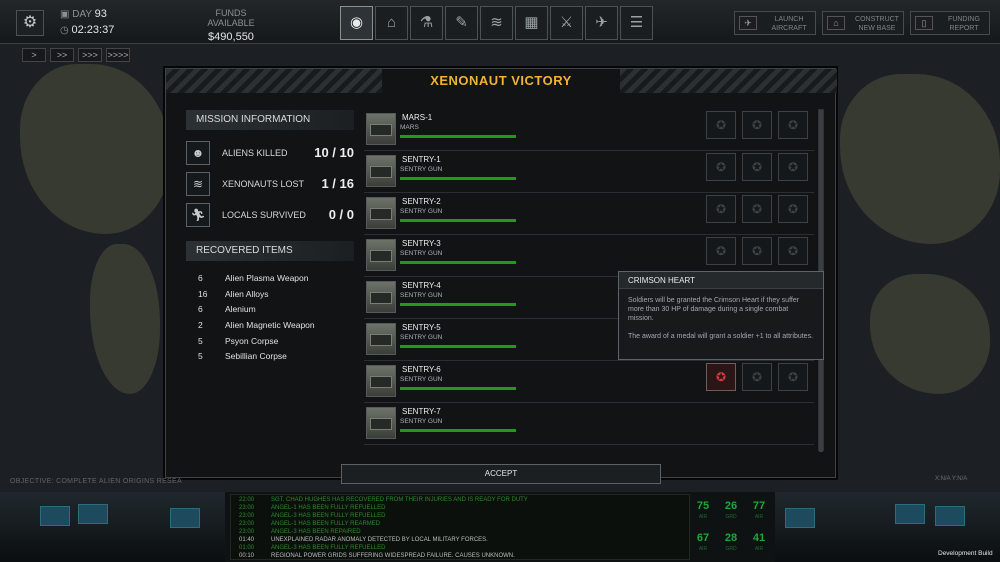 The height and width of the screenshot is (562, 1000). What do you see at coordinates (381, 130) in the screenshot?
I see `vehicle-icon` at bounding box center [381, 130].